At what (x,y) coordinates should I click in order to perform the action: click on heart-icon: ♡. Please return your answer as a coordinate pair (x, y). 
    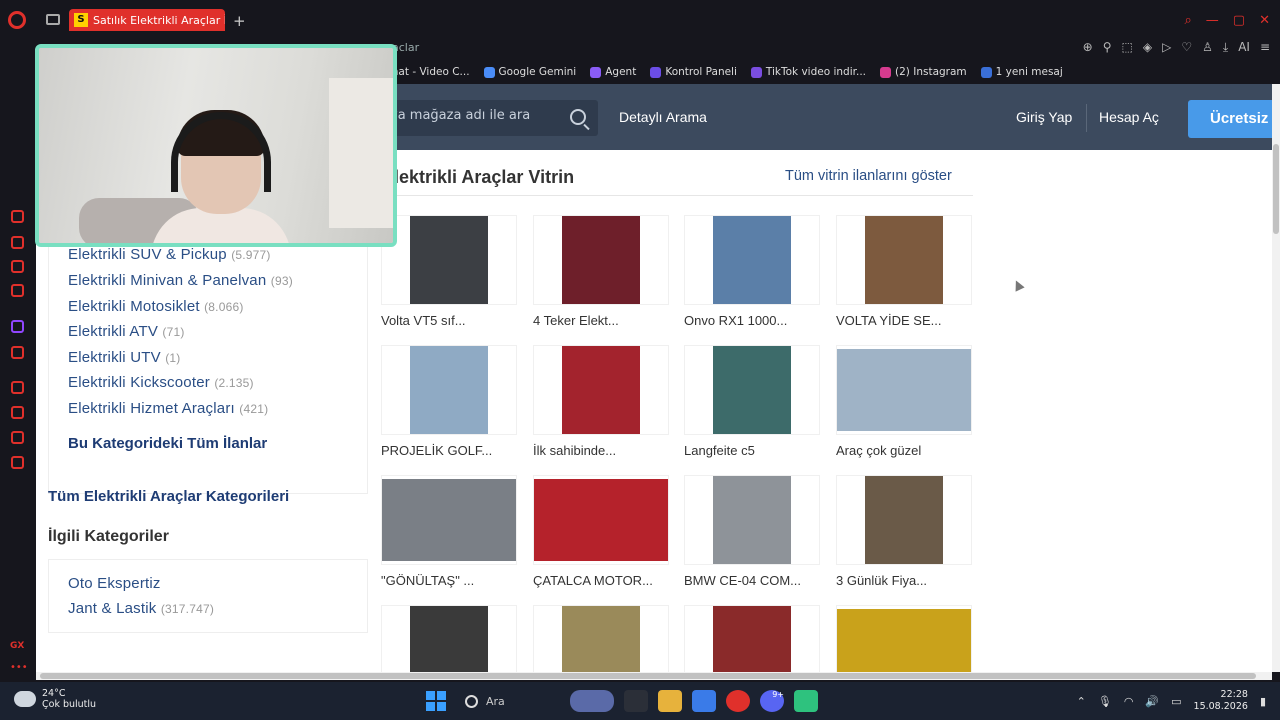
    Looking at the image, I should click on (1186, 47).